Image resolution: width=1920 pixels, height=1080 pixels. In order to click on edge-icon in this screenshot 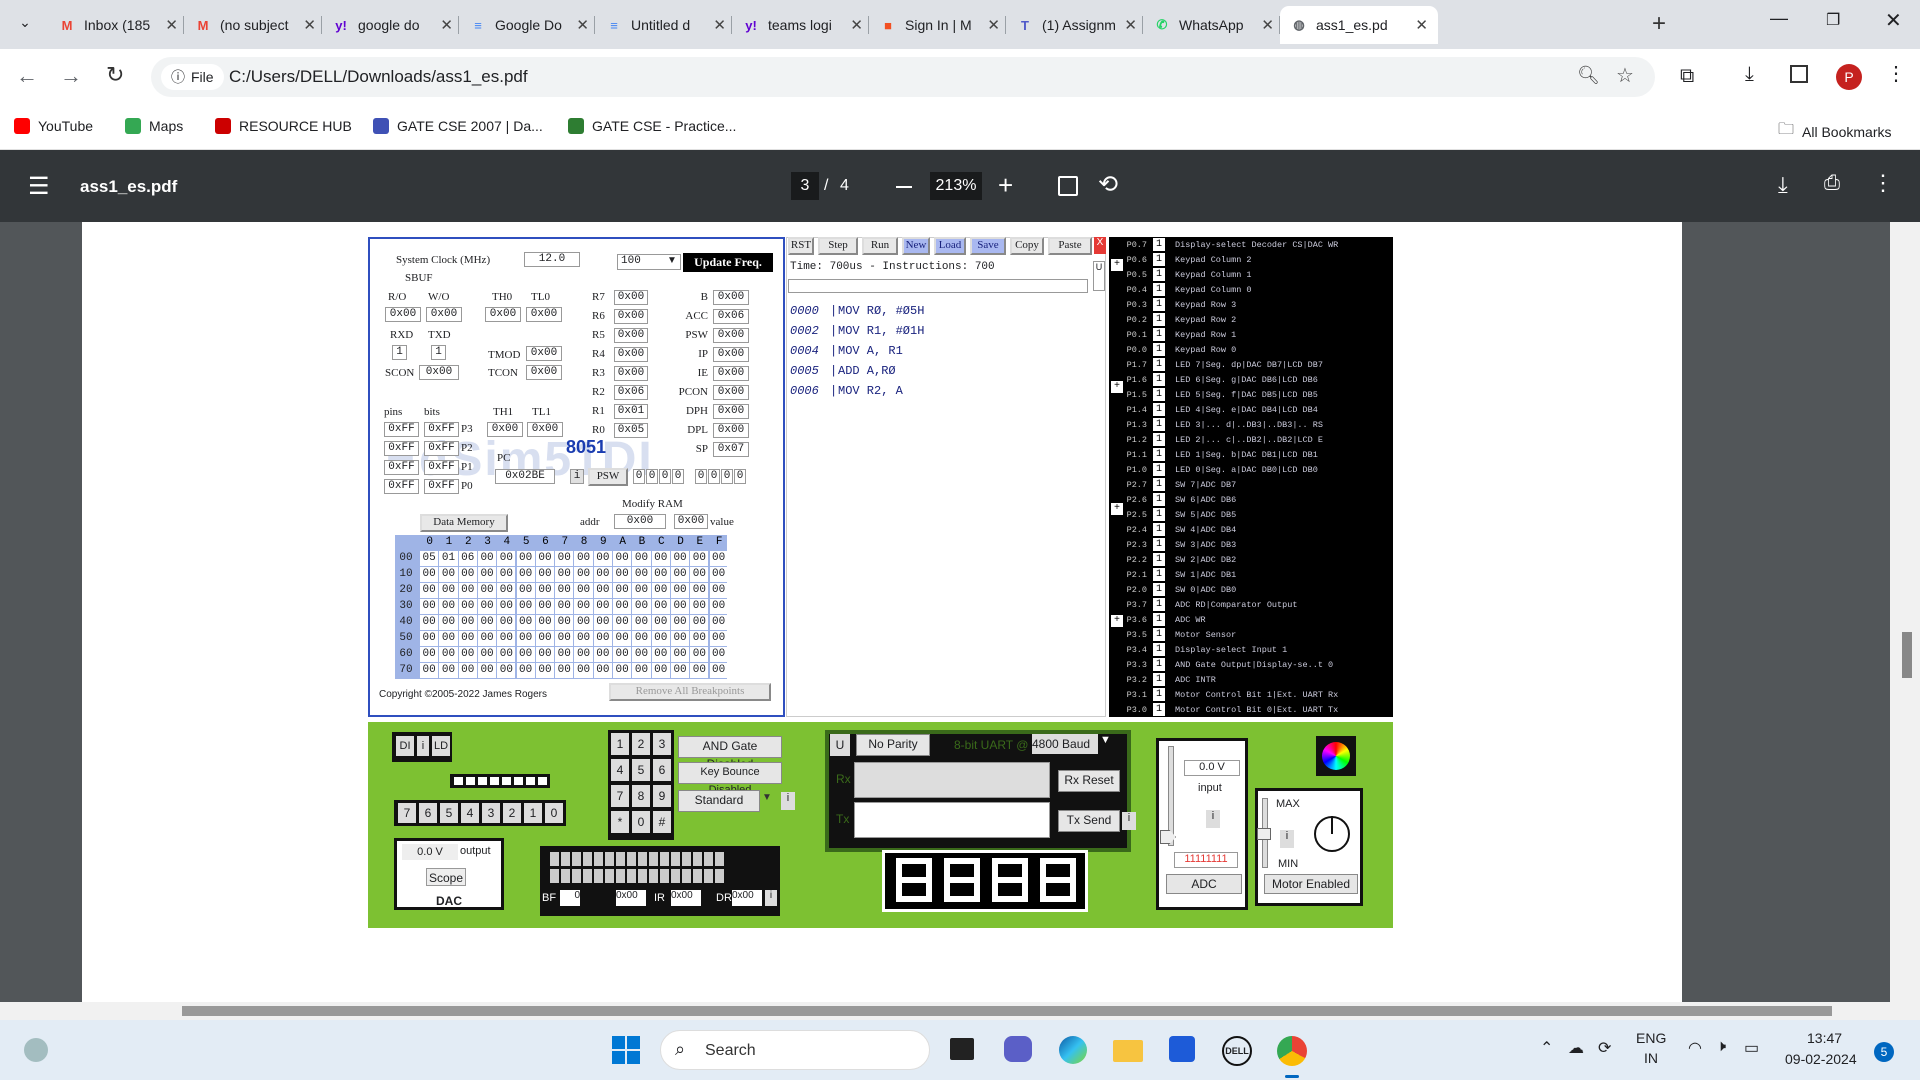, I will do `click(1073, 1050)`.